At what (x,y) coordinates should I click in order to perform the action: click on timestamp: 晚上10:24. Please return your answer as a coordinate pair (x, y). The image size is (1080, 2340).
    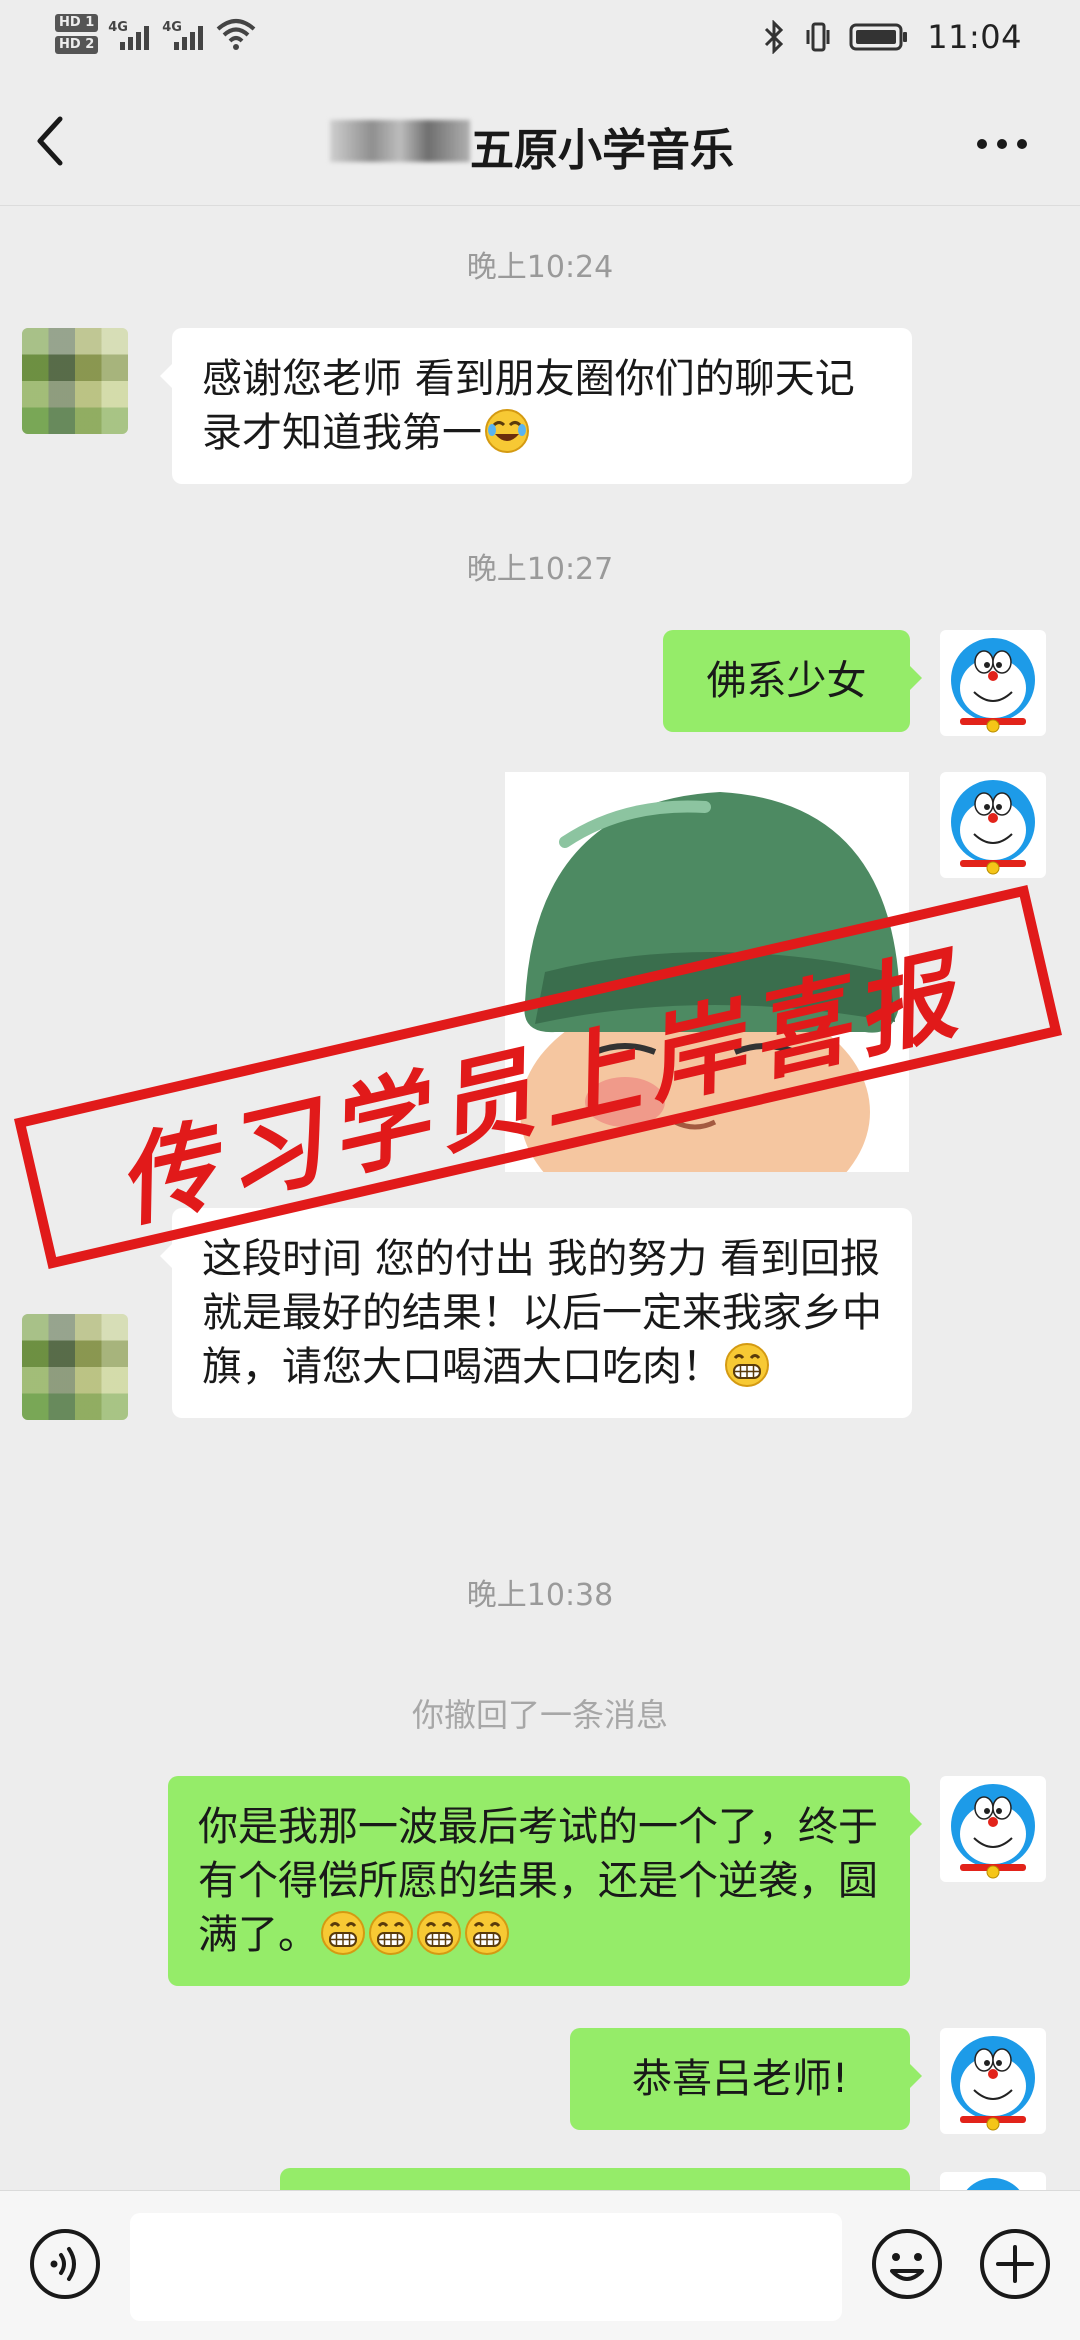
    Looking at the image, I should click on (540, 267).